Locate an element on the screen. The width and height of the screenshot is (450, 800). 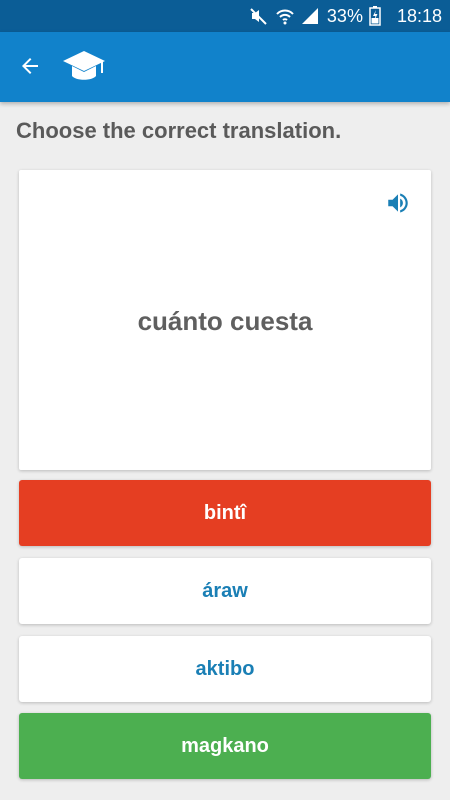
instruction-text: Choose the correct translation. is located at coordinates (179, 130).